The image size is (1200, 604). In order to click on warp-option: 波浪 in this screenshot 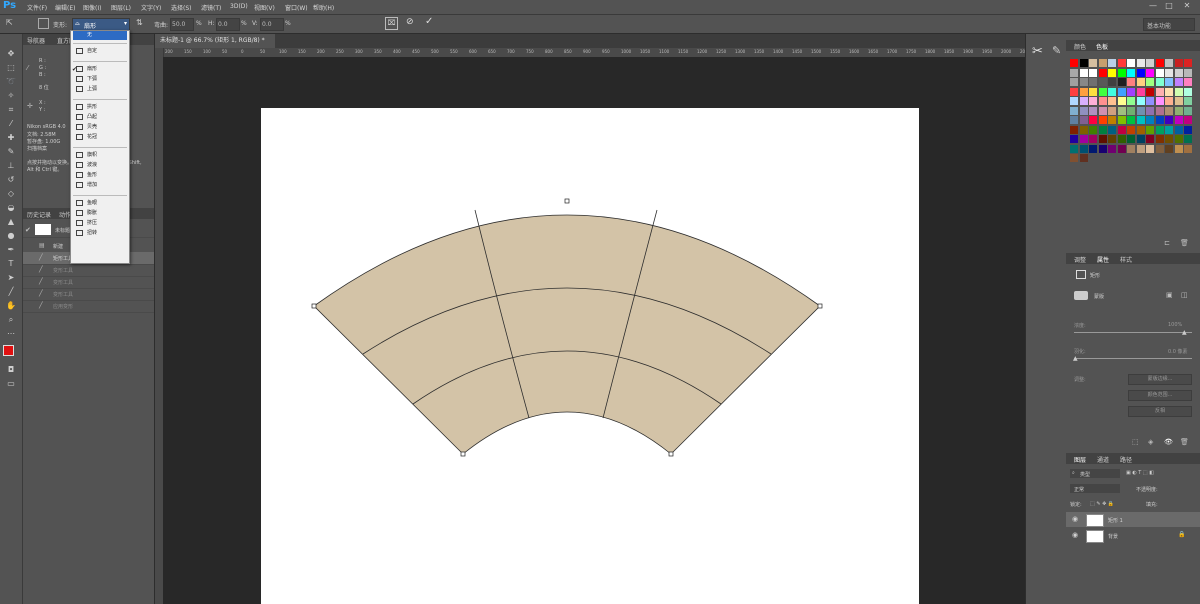, I will do `click(100, 165)`.